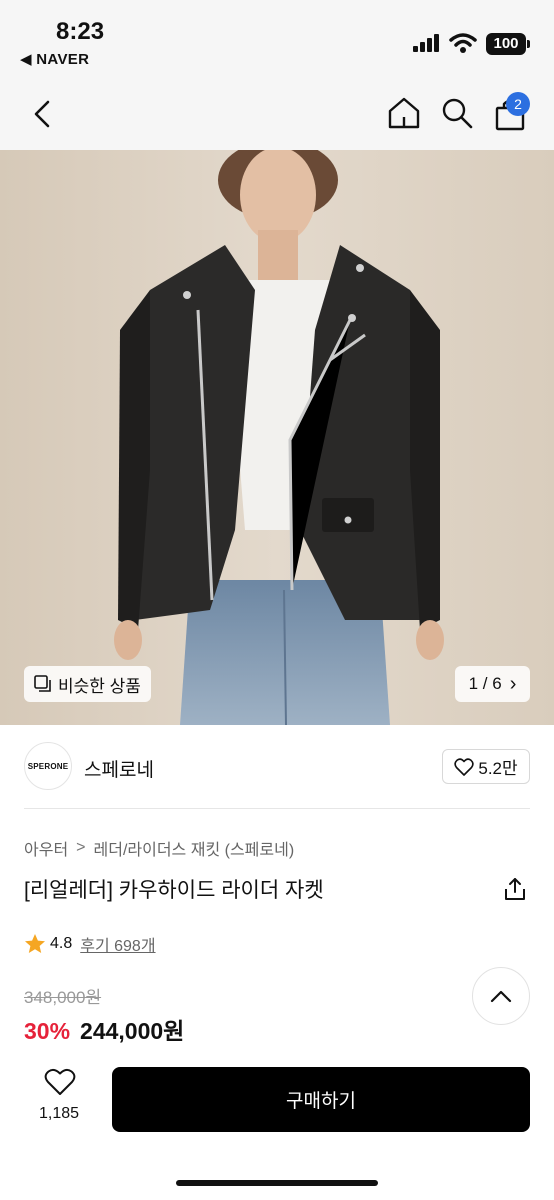 Image resolution: width=554 pixels, height=1200 pixels. What do you see at coordinates (99, 686) in the screenshot?
I see `similar-products-label: 비슷한 상품` at bounding box center [99, 686].